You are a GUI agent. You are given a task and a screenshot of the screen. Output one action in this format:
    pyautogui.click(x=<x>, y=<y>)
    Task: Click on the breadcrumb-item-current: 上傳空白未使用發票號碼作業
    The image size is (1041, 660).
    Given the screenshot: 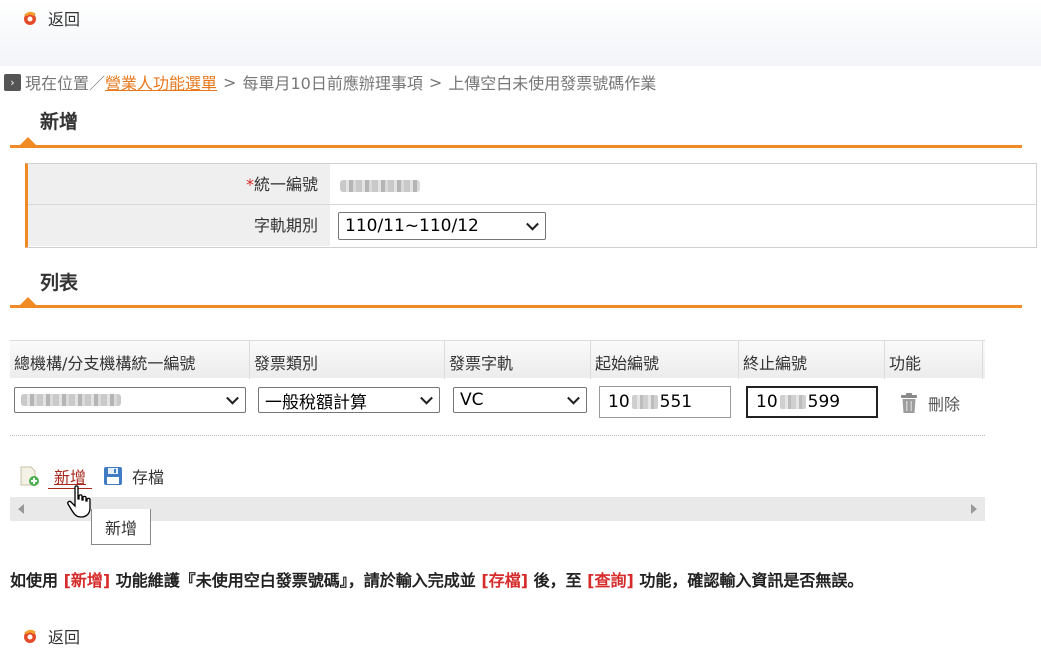 What is the action you would take?
    pyautogui.click(x=552, y=83)
    